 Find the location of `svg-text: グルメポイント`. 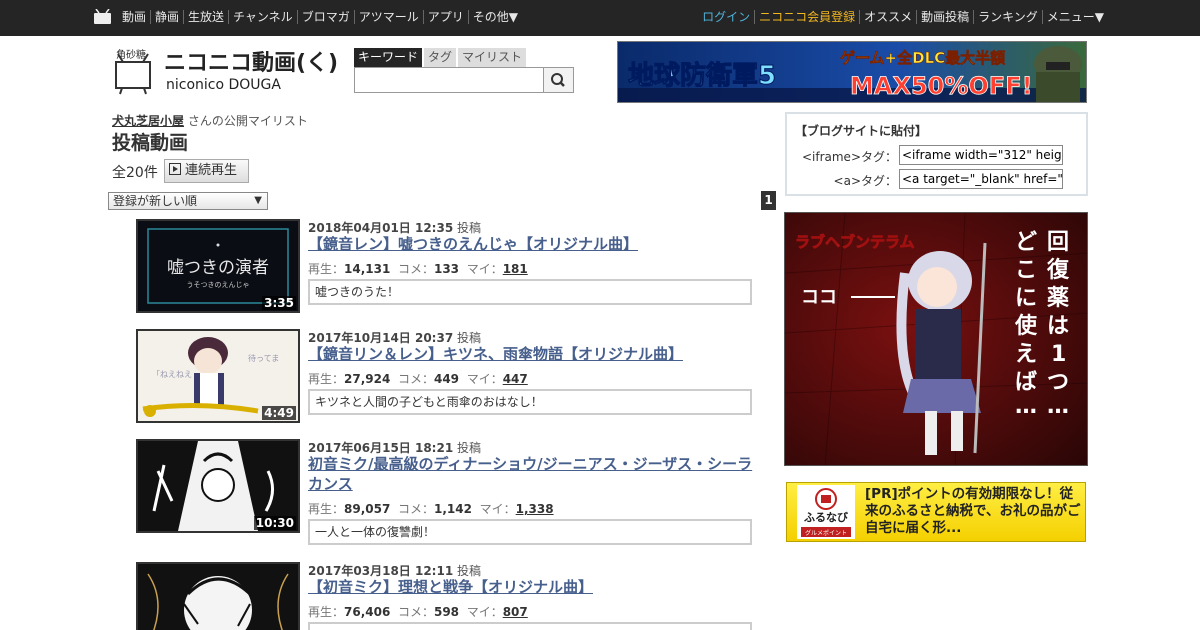

svg-text: グルメポイント is located at coordinates (826, 533).